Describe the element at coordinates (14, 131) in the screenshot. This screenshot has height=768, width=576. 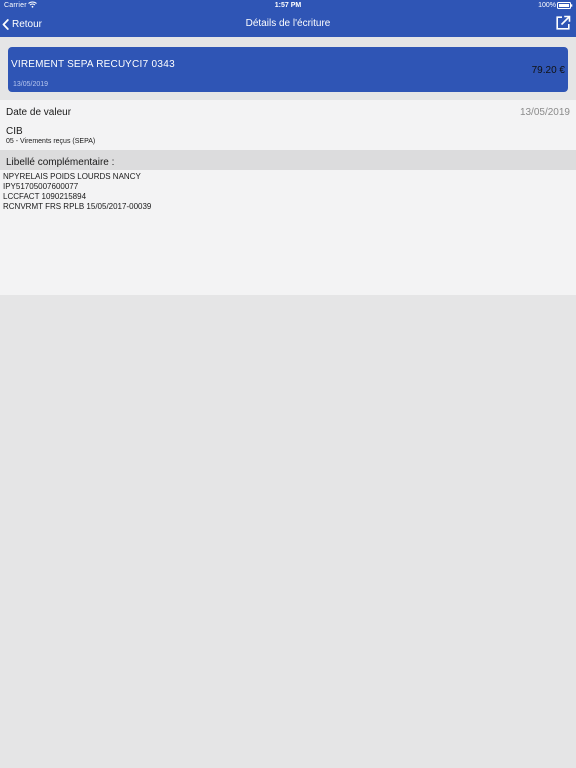
I see `cib-label: CIB` at that location.